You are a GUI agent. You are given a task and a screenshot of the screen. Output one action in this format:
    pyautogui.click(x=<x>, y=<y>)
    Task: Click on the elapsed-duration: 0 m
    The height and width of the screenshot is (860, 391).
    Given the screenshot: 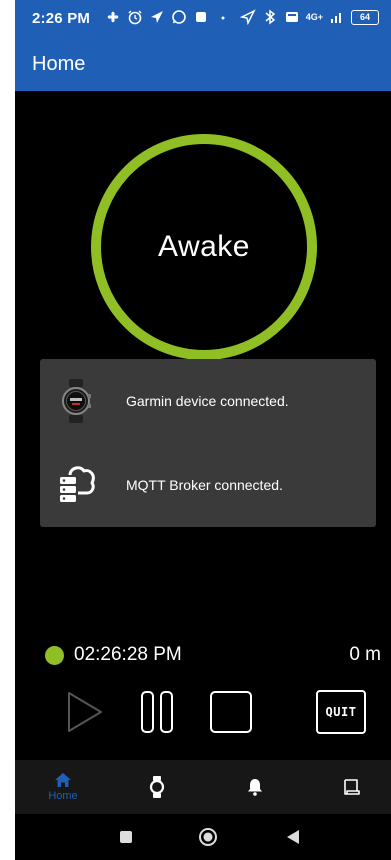 What is the action you would take?
    pyautogui.click(x=365, y=654)
    